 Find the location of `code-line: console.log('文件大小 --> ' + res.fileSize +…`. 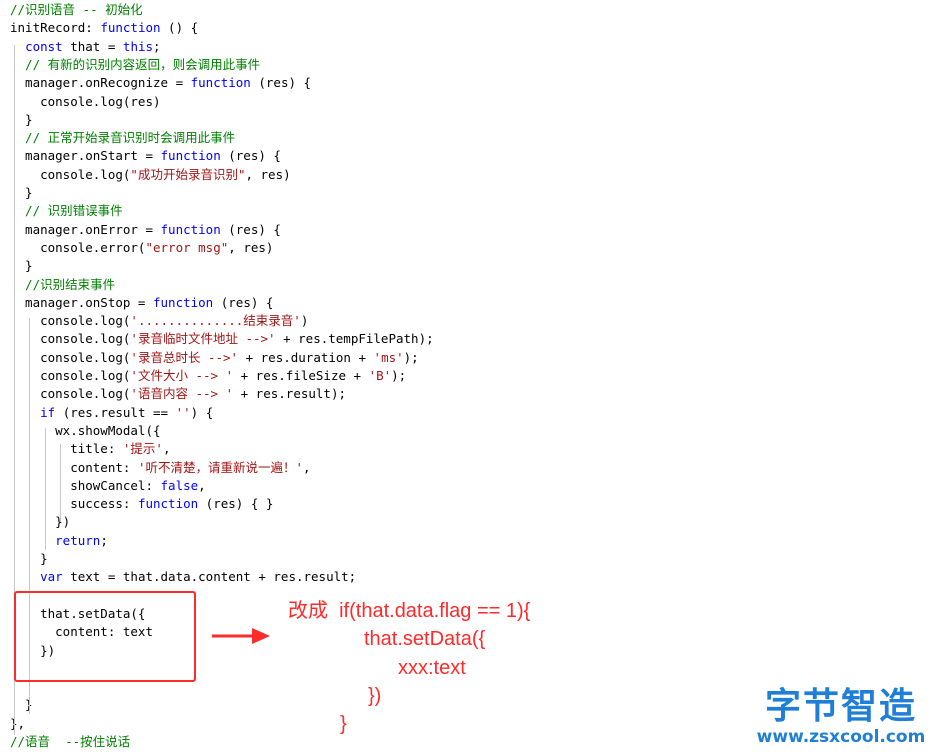

code-line: console.log('文件大小 --> ' + res.fileSize +… is located at coordinates (208, 376).